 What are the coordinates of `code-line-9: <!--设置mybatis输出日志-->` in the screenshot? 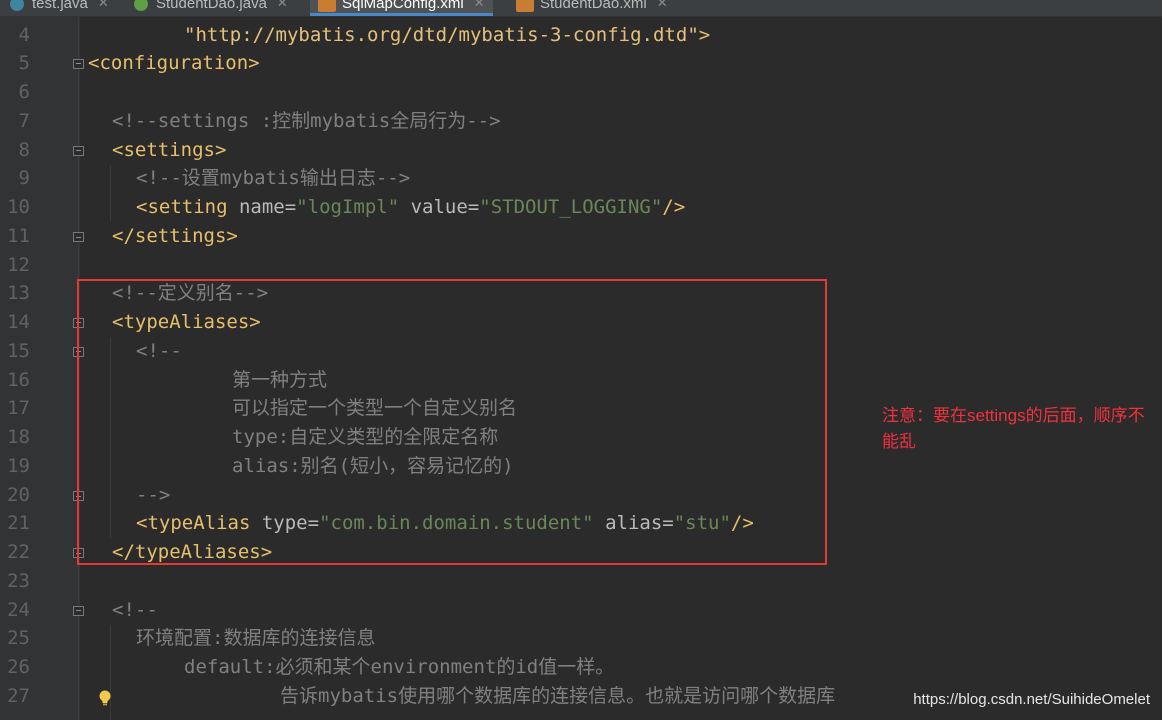 It's located at (273, 178).